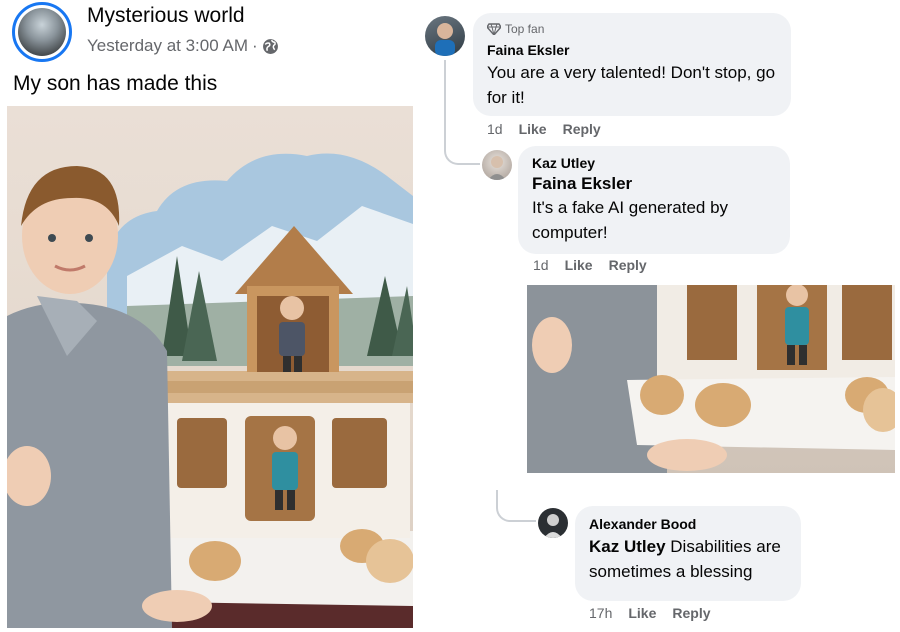 The image size is (900, 632). Describe the element at coordinates (166, 16) in the screenshot. I see `post-author: Mysterious world` at that location.